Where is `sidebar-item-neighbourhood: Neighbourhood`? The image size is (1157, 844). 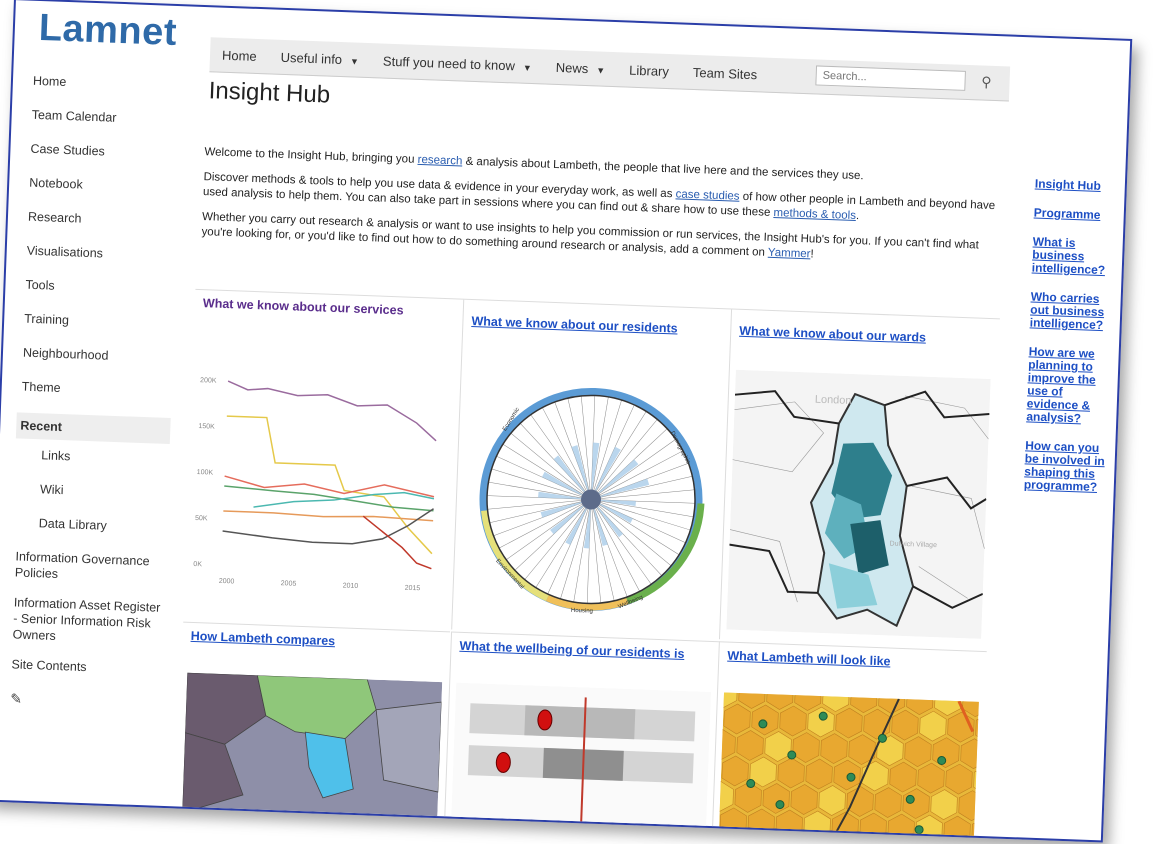
sidebar-item-neighbourhood: Neighbourhood is located at coordinates (97, 364).